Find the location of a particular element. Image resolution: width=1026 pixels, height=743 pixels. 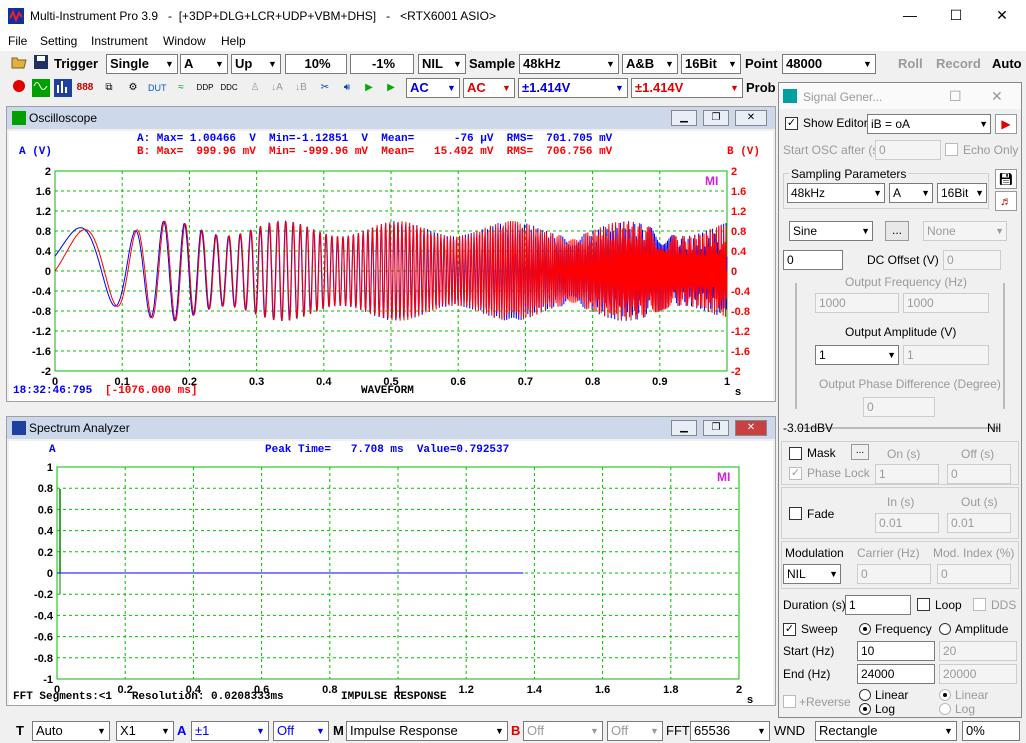

modulation-select: NIL ▼ is located at coordinates (812, 574).